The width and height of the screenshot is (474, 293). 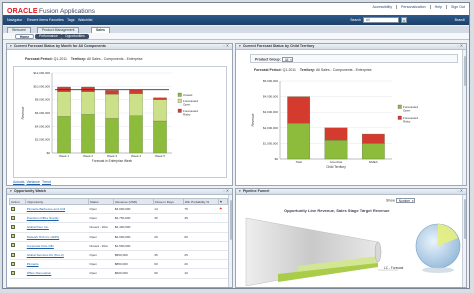 What do you see at coordinates (88, 156) in the screenshot?
I see `x-tick-label: Week 2` at bounding box center [88, 156].